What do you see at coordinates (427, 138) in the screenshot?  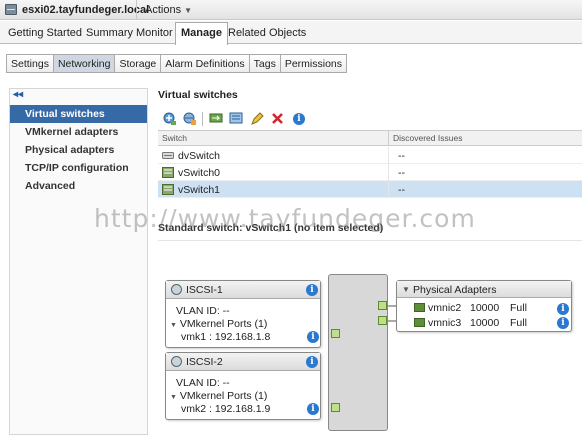 I see `column-header-discovered-issues: Discovered Issues` at bounding box center [427, 138].